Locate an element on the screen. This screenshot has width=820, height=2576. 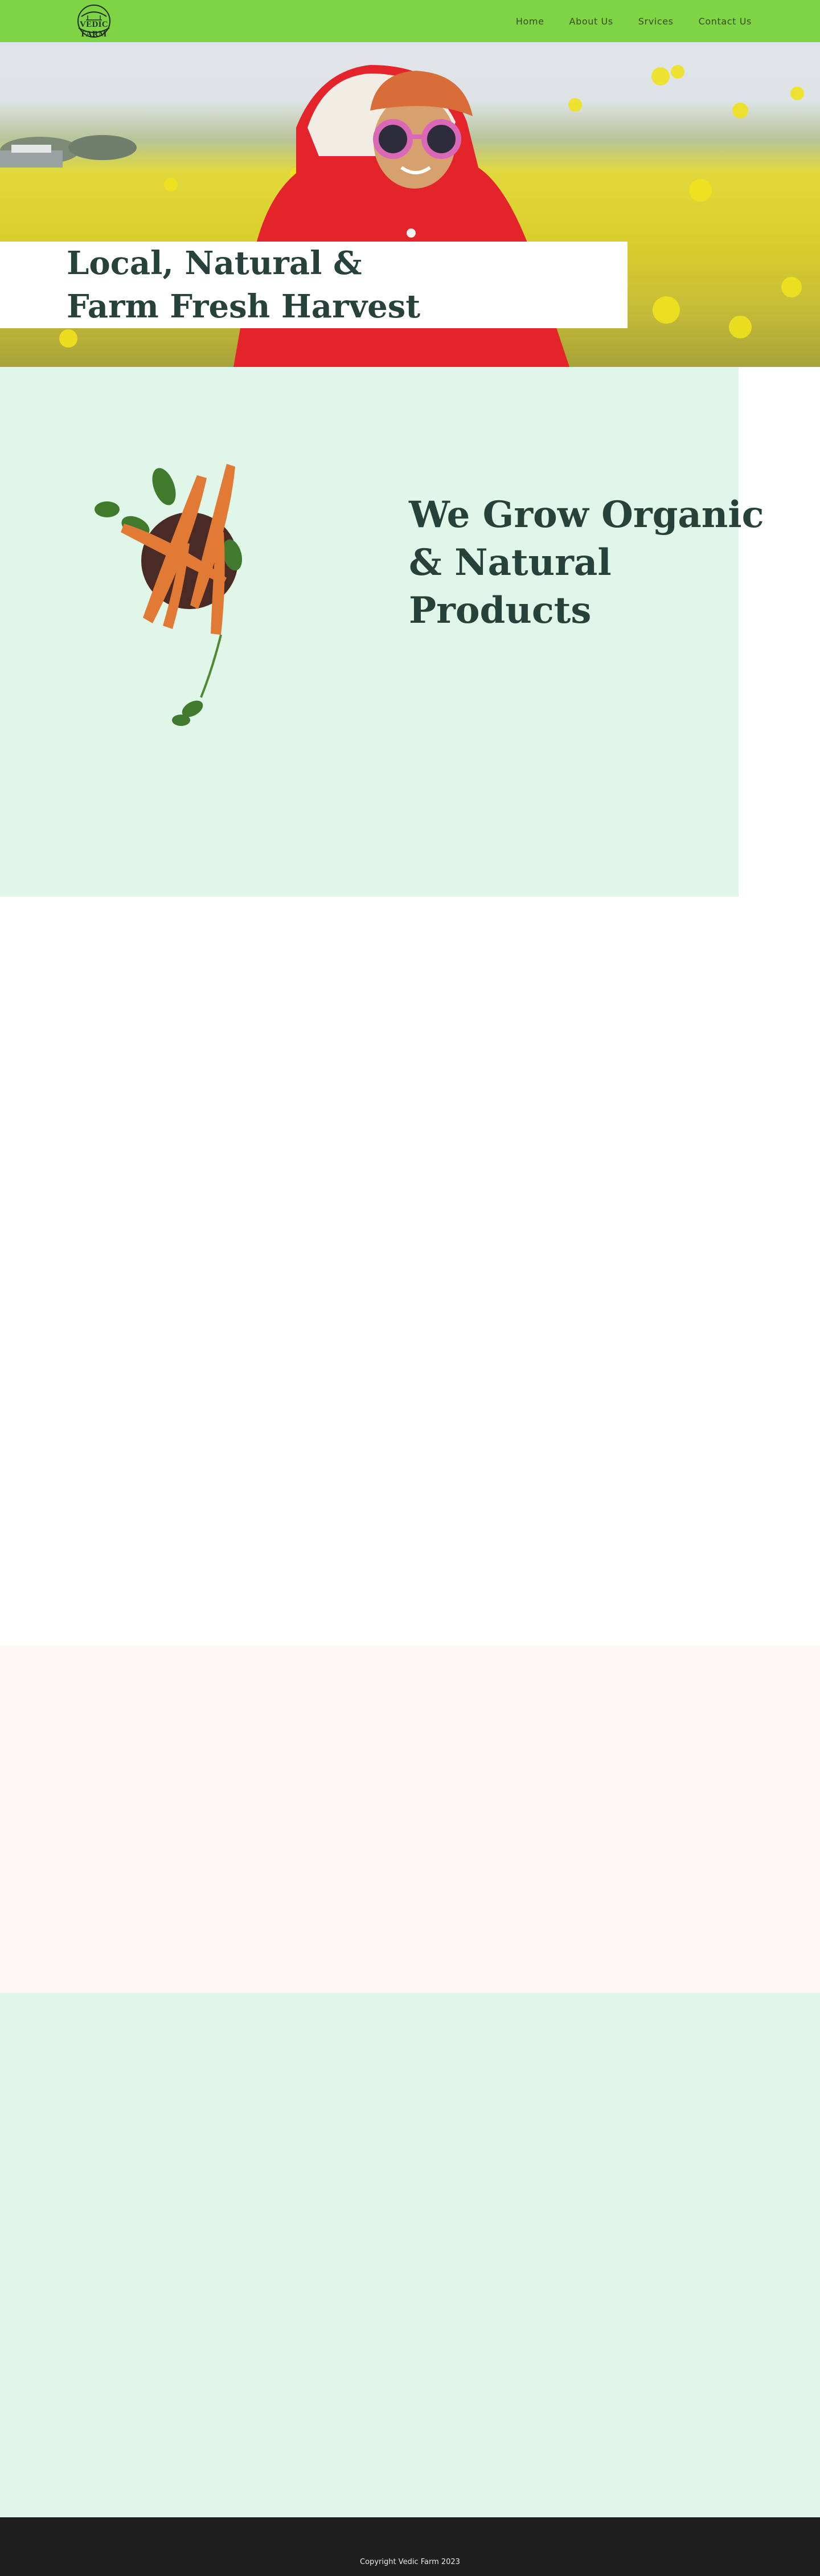
logo-text: VEDIC FARM is located at coordinates (94, 29).